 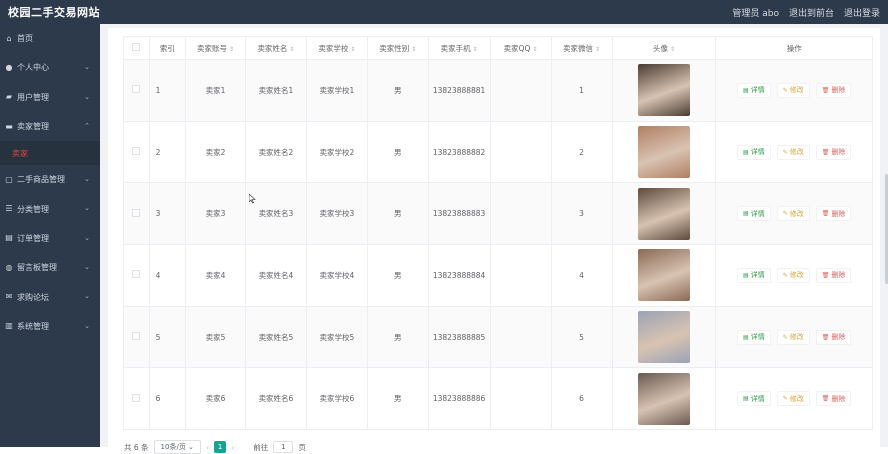 I want to click on cell-seller-phone: 13823888881, so click(x=459, y=90).